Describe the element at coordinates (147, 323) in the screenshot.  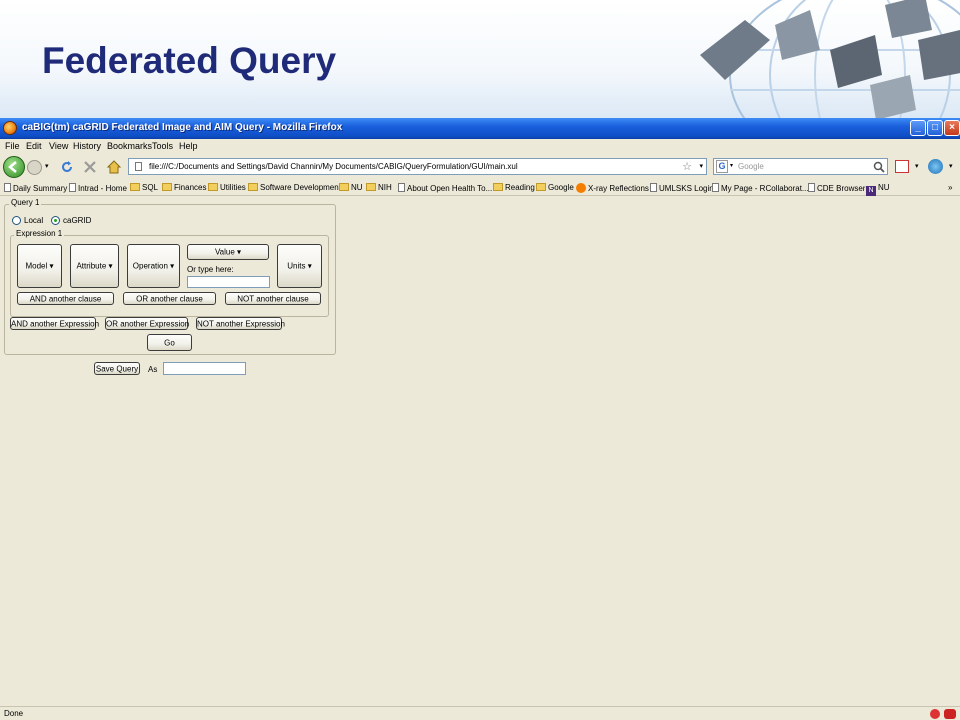
I see `or-expression-button: OR another Expression` at that location.